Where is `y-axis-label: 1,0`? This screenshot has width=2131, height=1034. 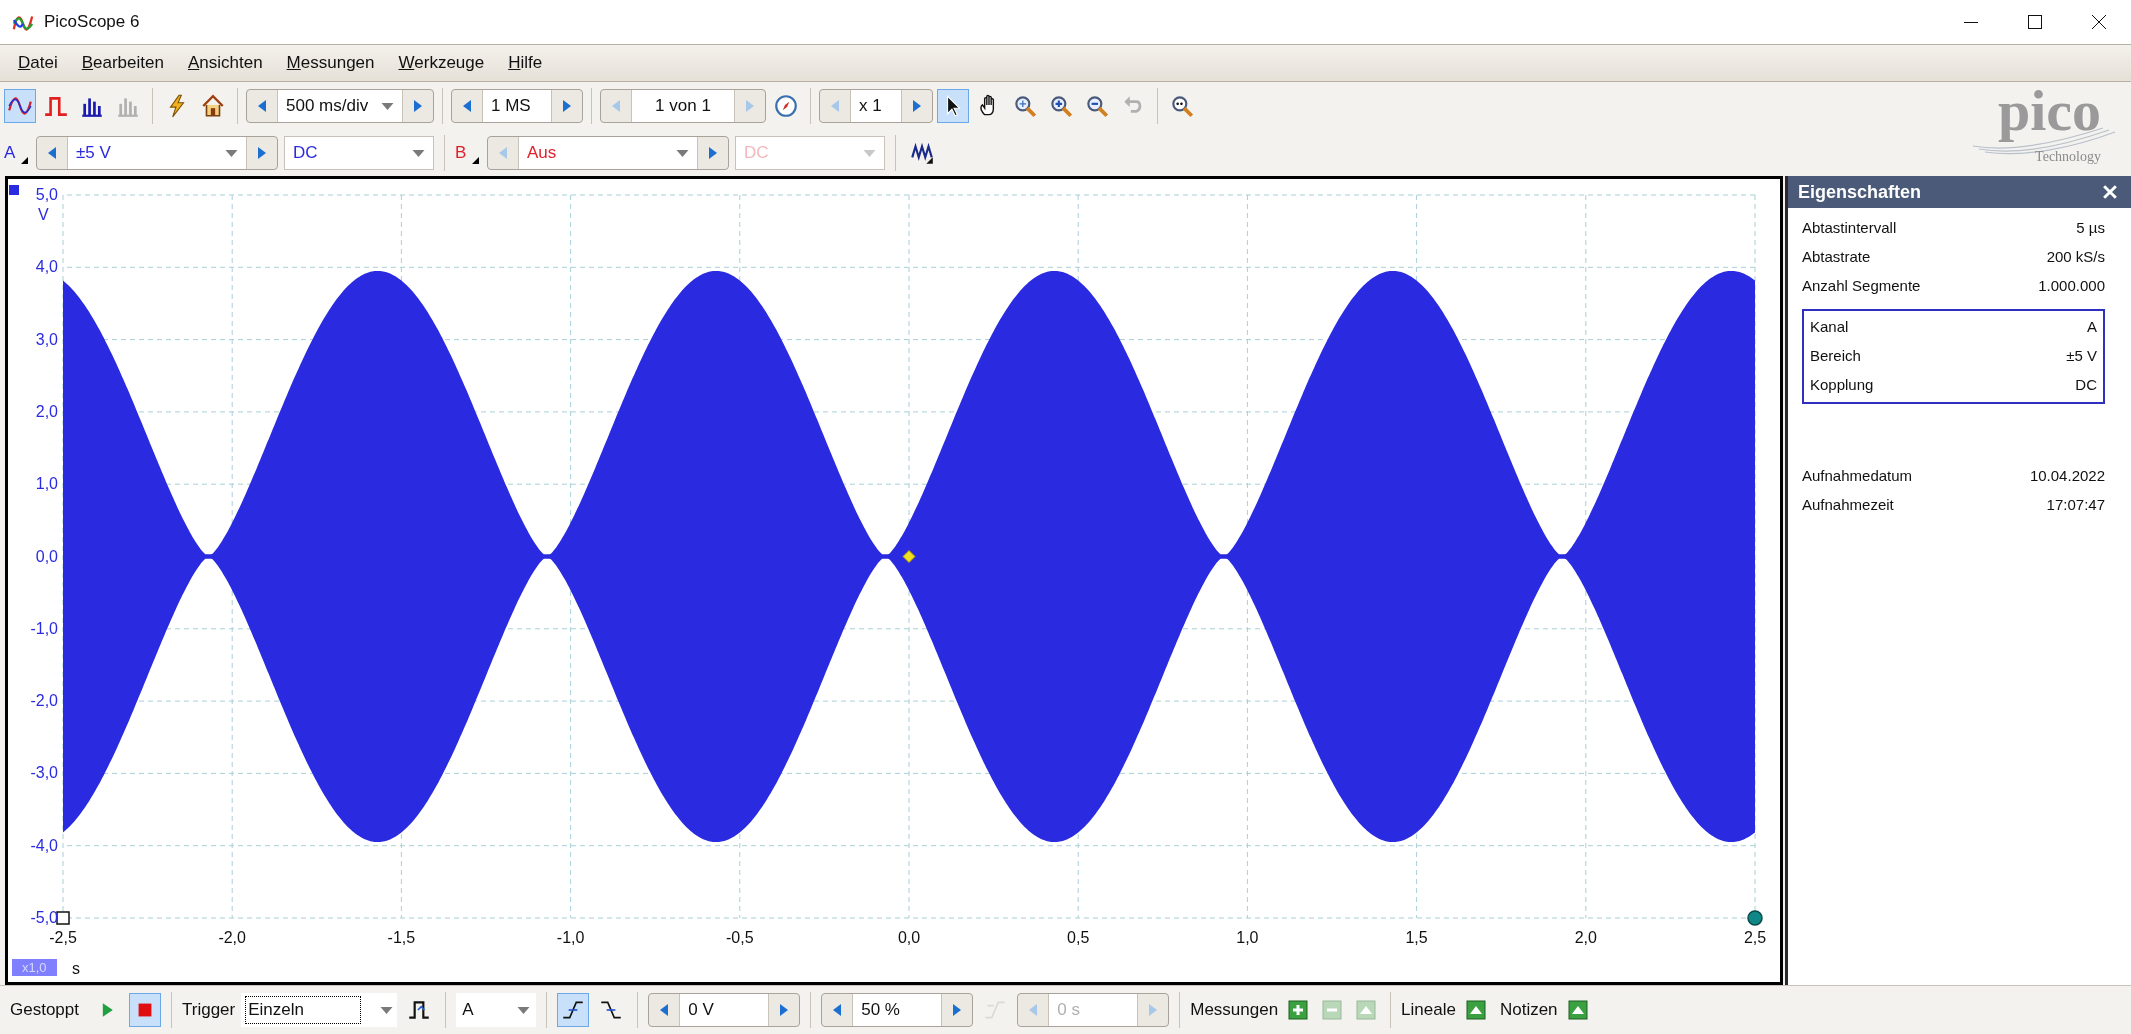 y-axis-label: 1,0 is located at coordinates (46, 484).